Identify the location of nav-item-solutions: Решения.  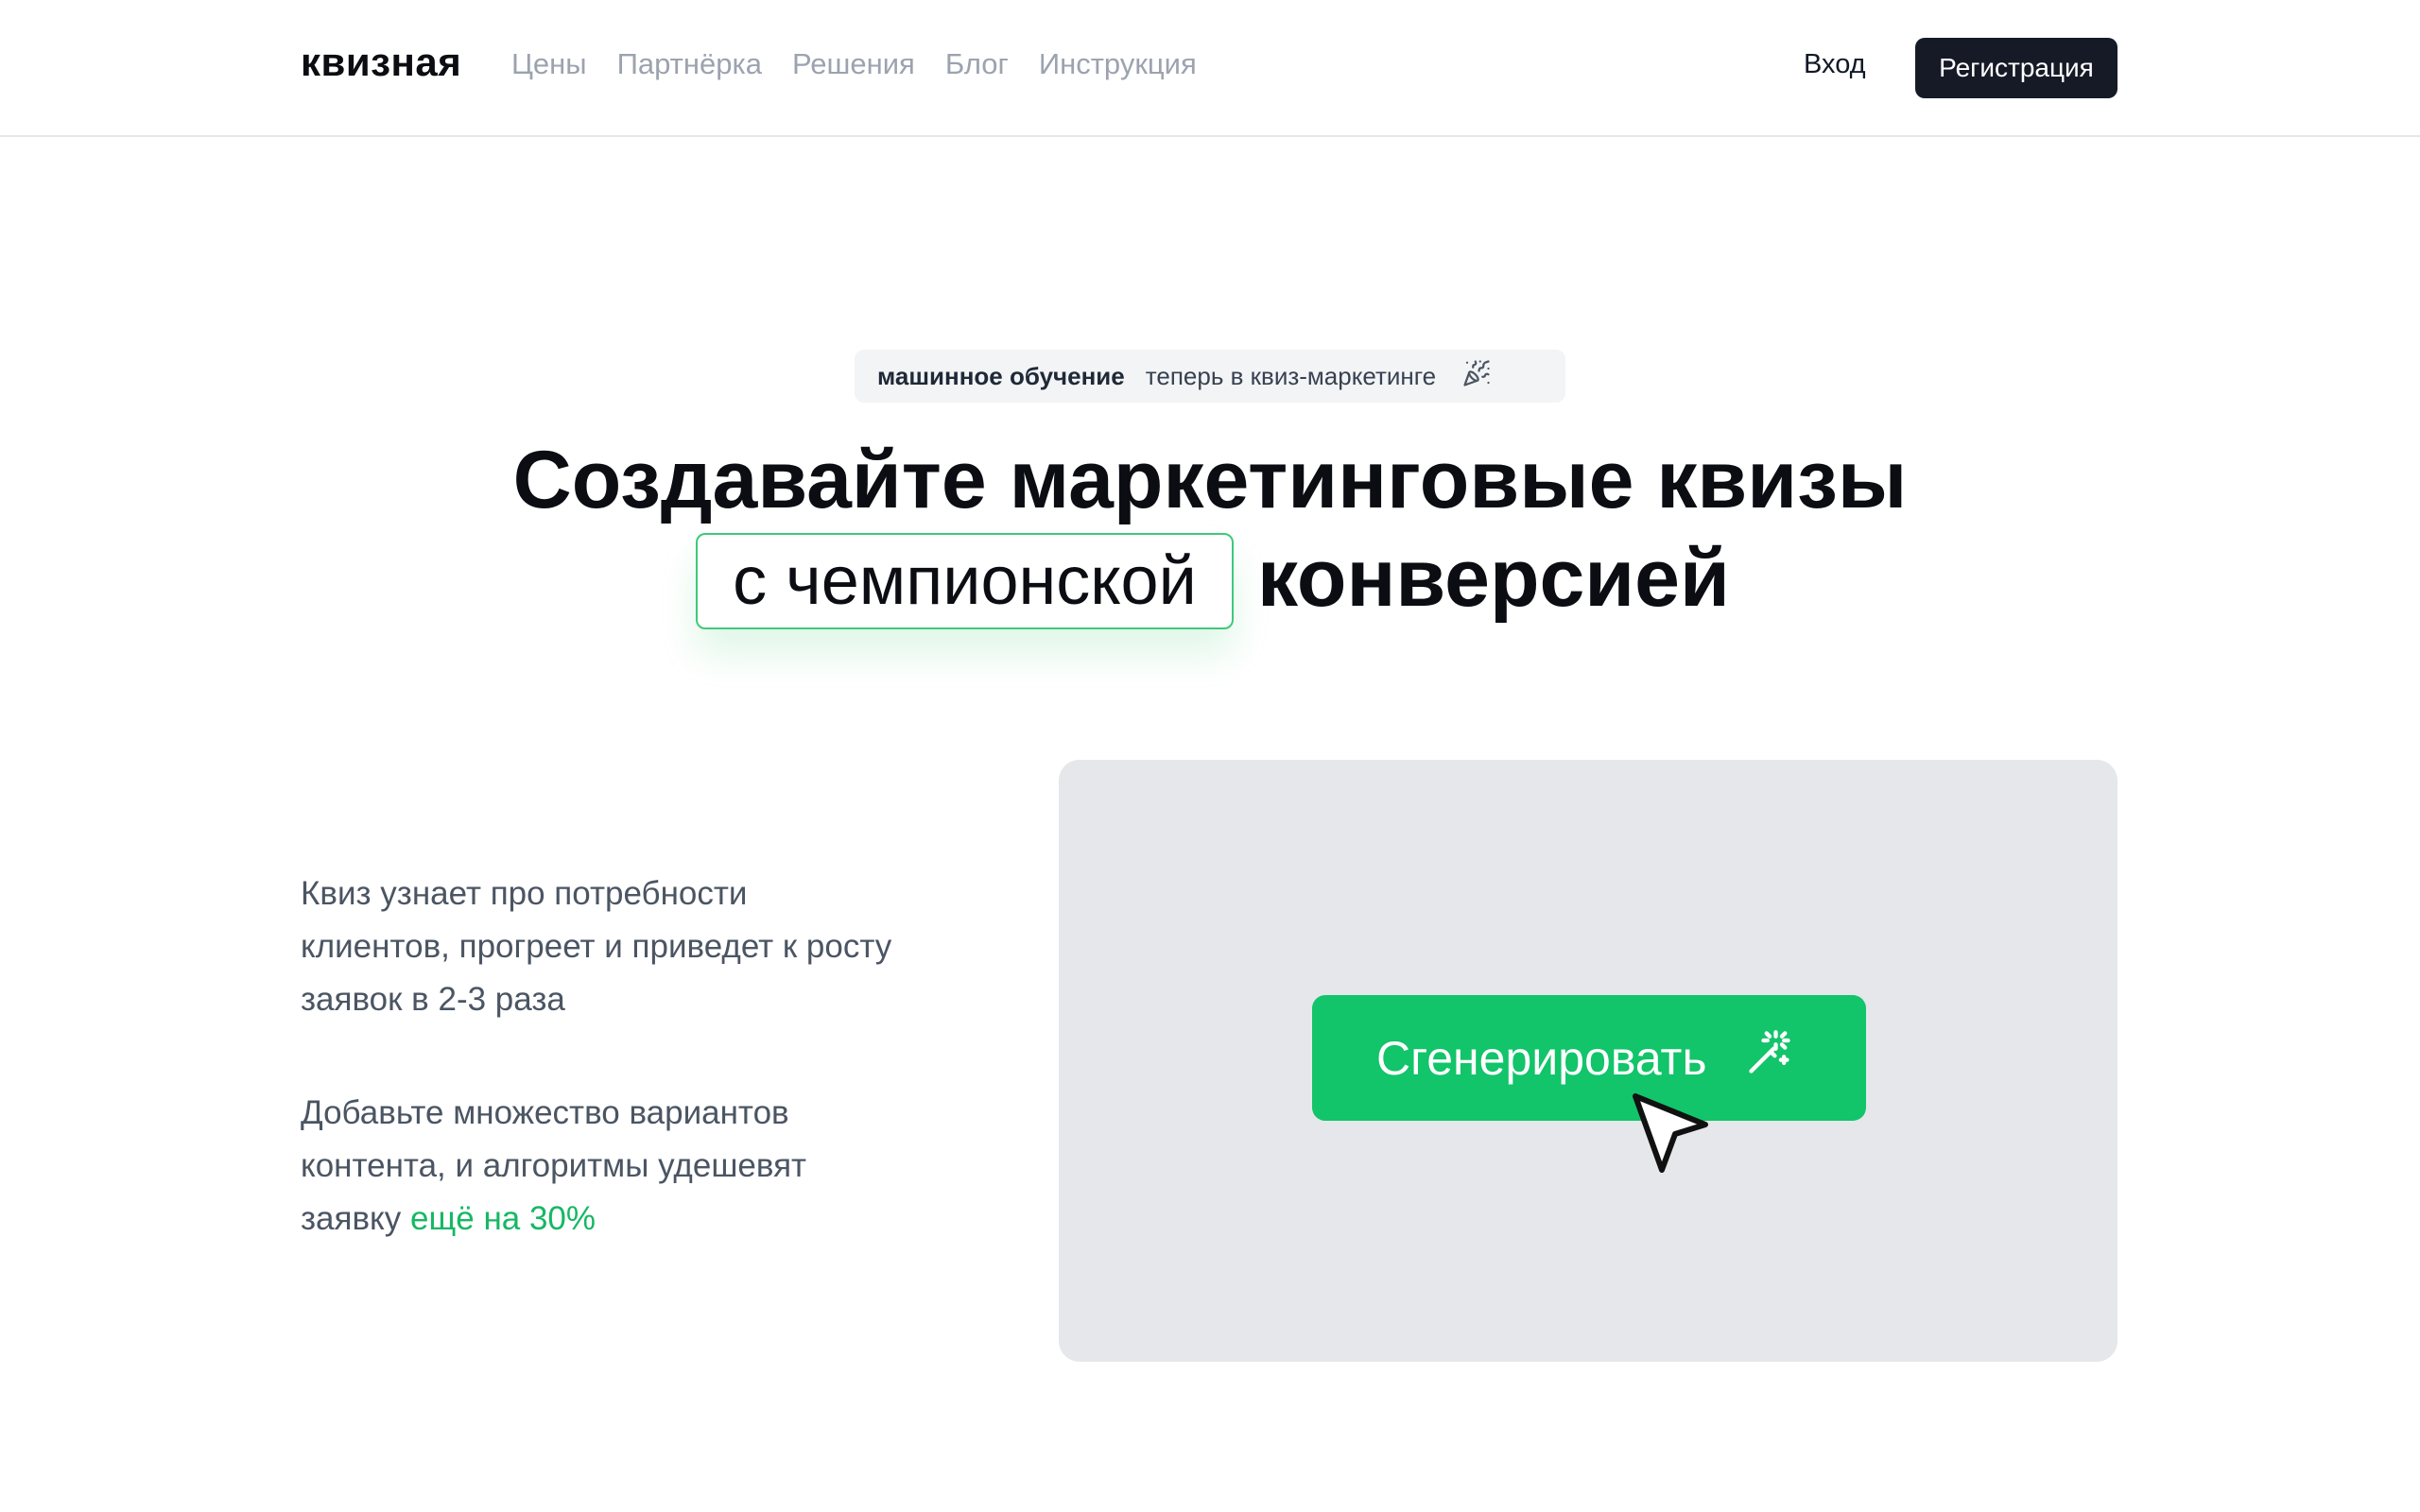
(853, 64).